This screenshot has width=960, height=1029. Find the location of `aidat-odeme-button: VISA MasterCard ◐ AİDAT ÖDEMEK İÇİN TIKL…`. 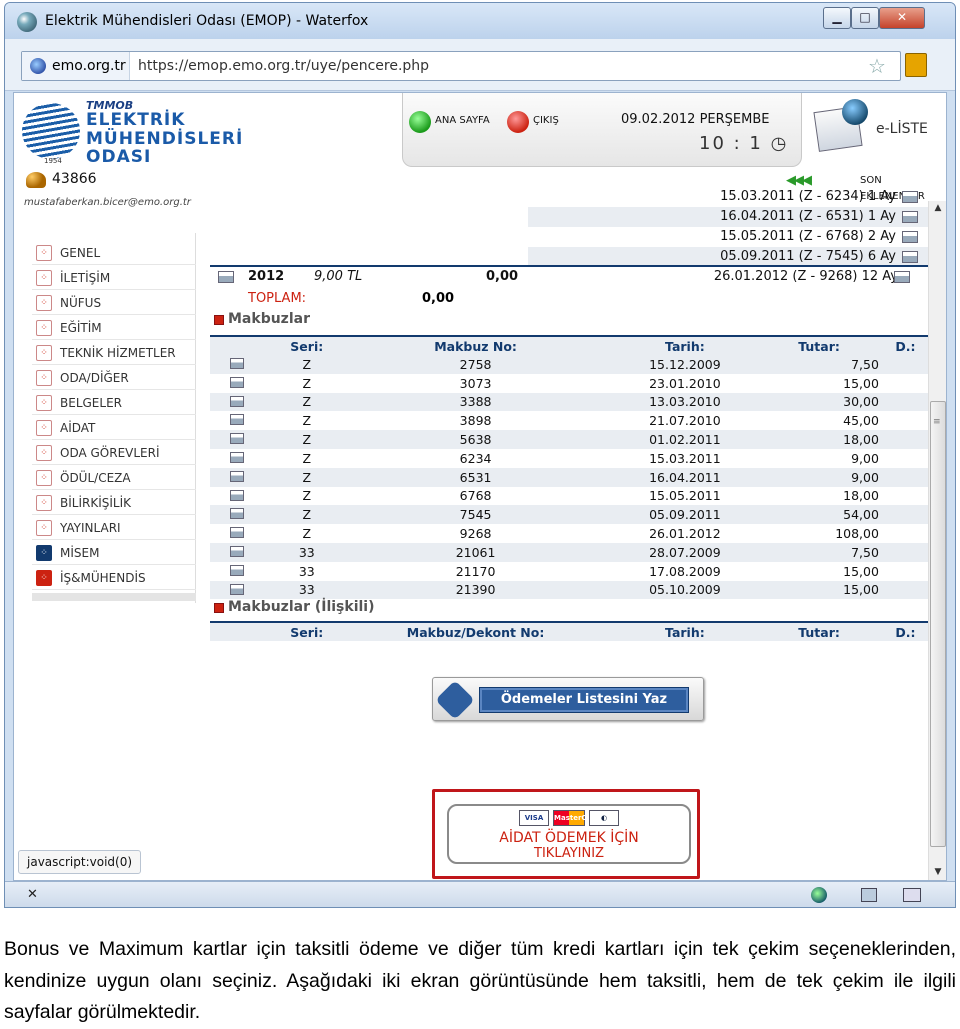

aidat-odeme-button: VISA MasterCard ◐ AİDAT ÖDEMEK İÇİN TIKL… is located at coordinates (569, 834).